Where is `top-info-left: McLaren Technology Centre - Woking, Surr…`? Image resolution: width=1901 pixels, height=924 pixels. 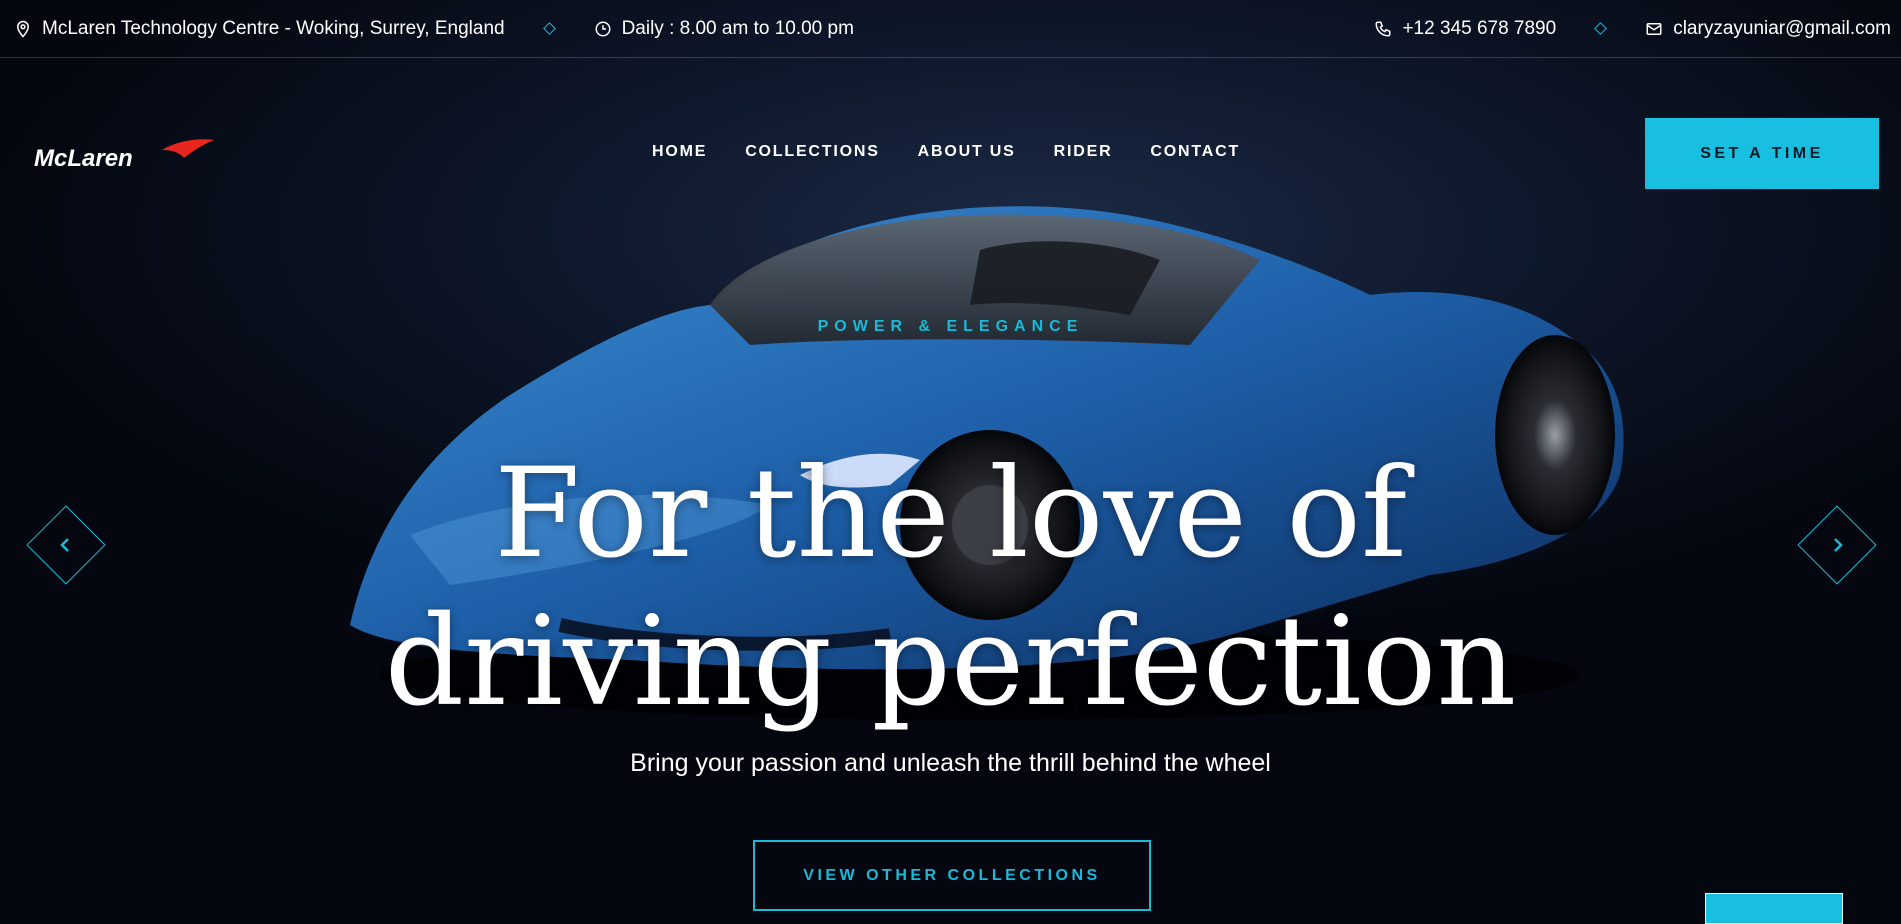 top-info-left: McLaren Technology Centre - Woking, Surr… is located at coordinates (434, 29).